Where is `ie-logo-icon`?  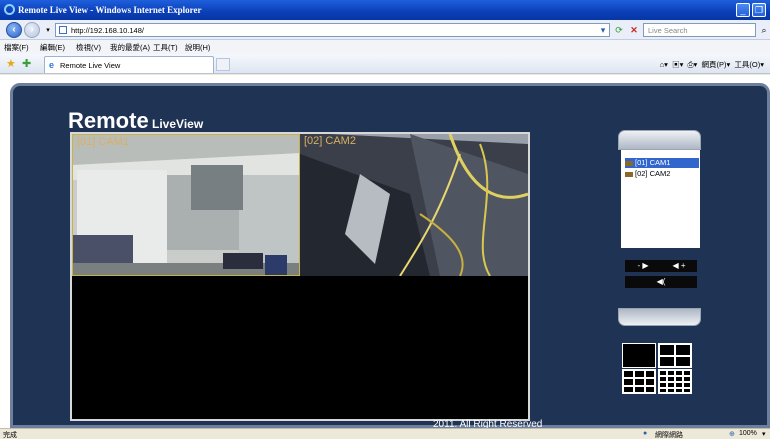
ie-logo-icon is located at coordinates (9, 9).